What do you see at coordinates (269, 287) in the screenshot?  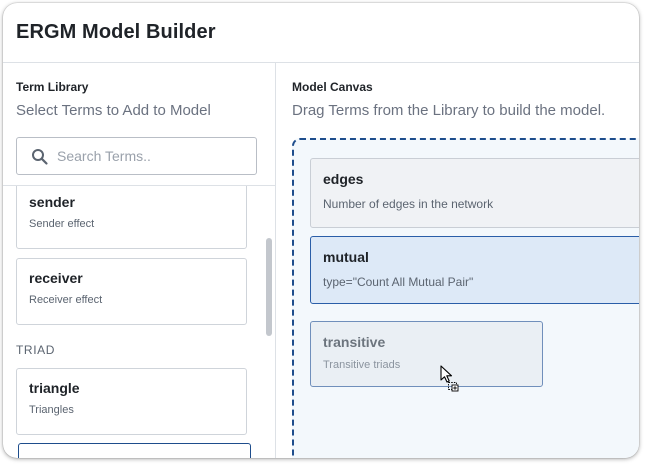 I see `scrollbar-thumb` at bounding box center [269, 287].